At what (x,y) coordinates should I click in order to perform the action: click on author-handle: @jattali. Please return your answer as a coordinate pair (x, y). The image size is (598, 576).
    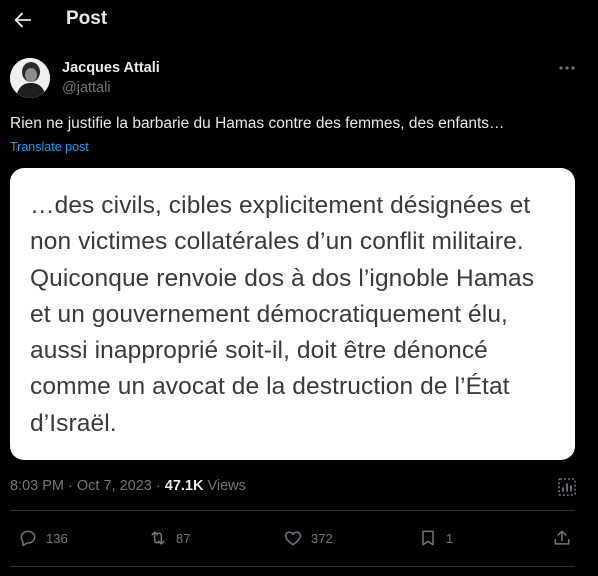
    Looking at the image, I should click on (86, 88).